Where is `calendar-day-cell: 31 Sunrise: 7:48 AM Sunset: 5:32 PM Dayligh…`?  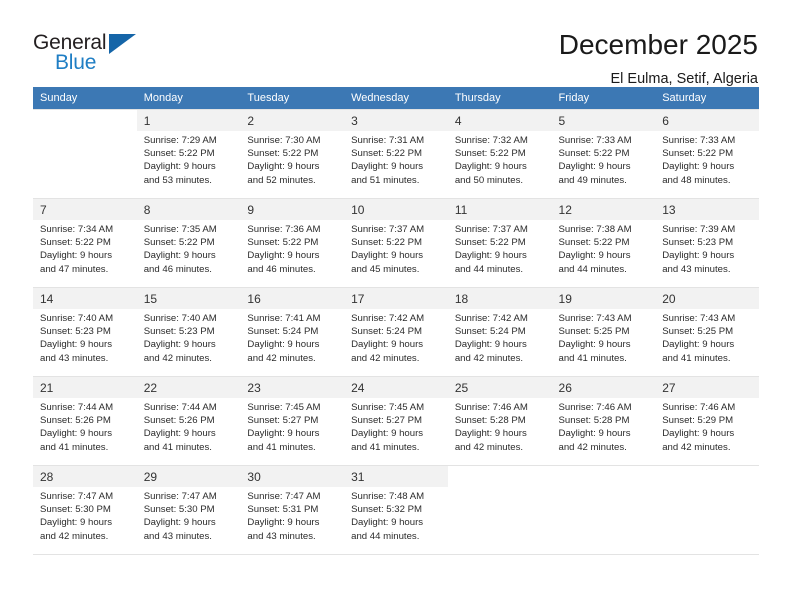
calendar-day-cell: 31 Sunrise: 7:48 AM Sunset: 5:32 PM Dayligh… is located at coordinates (396, 510).